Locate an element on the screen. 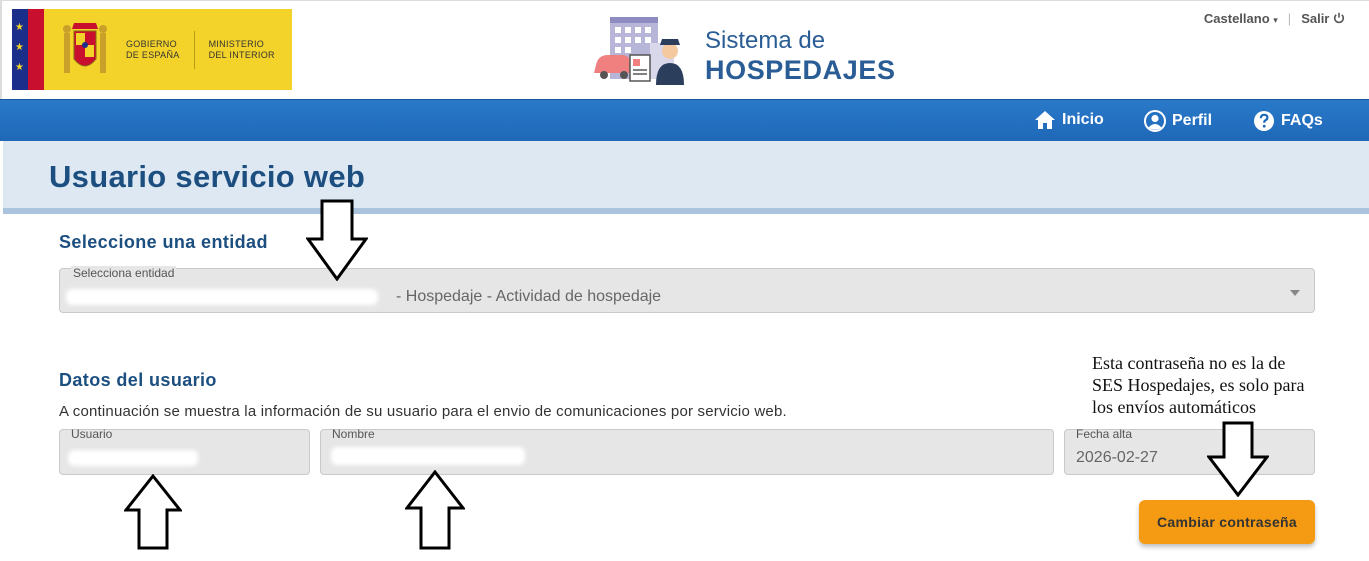 This screenshot has width=1369, height=561. language-selector: Castellano ▾ is located at coordinates (1241, 18).